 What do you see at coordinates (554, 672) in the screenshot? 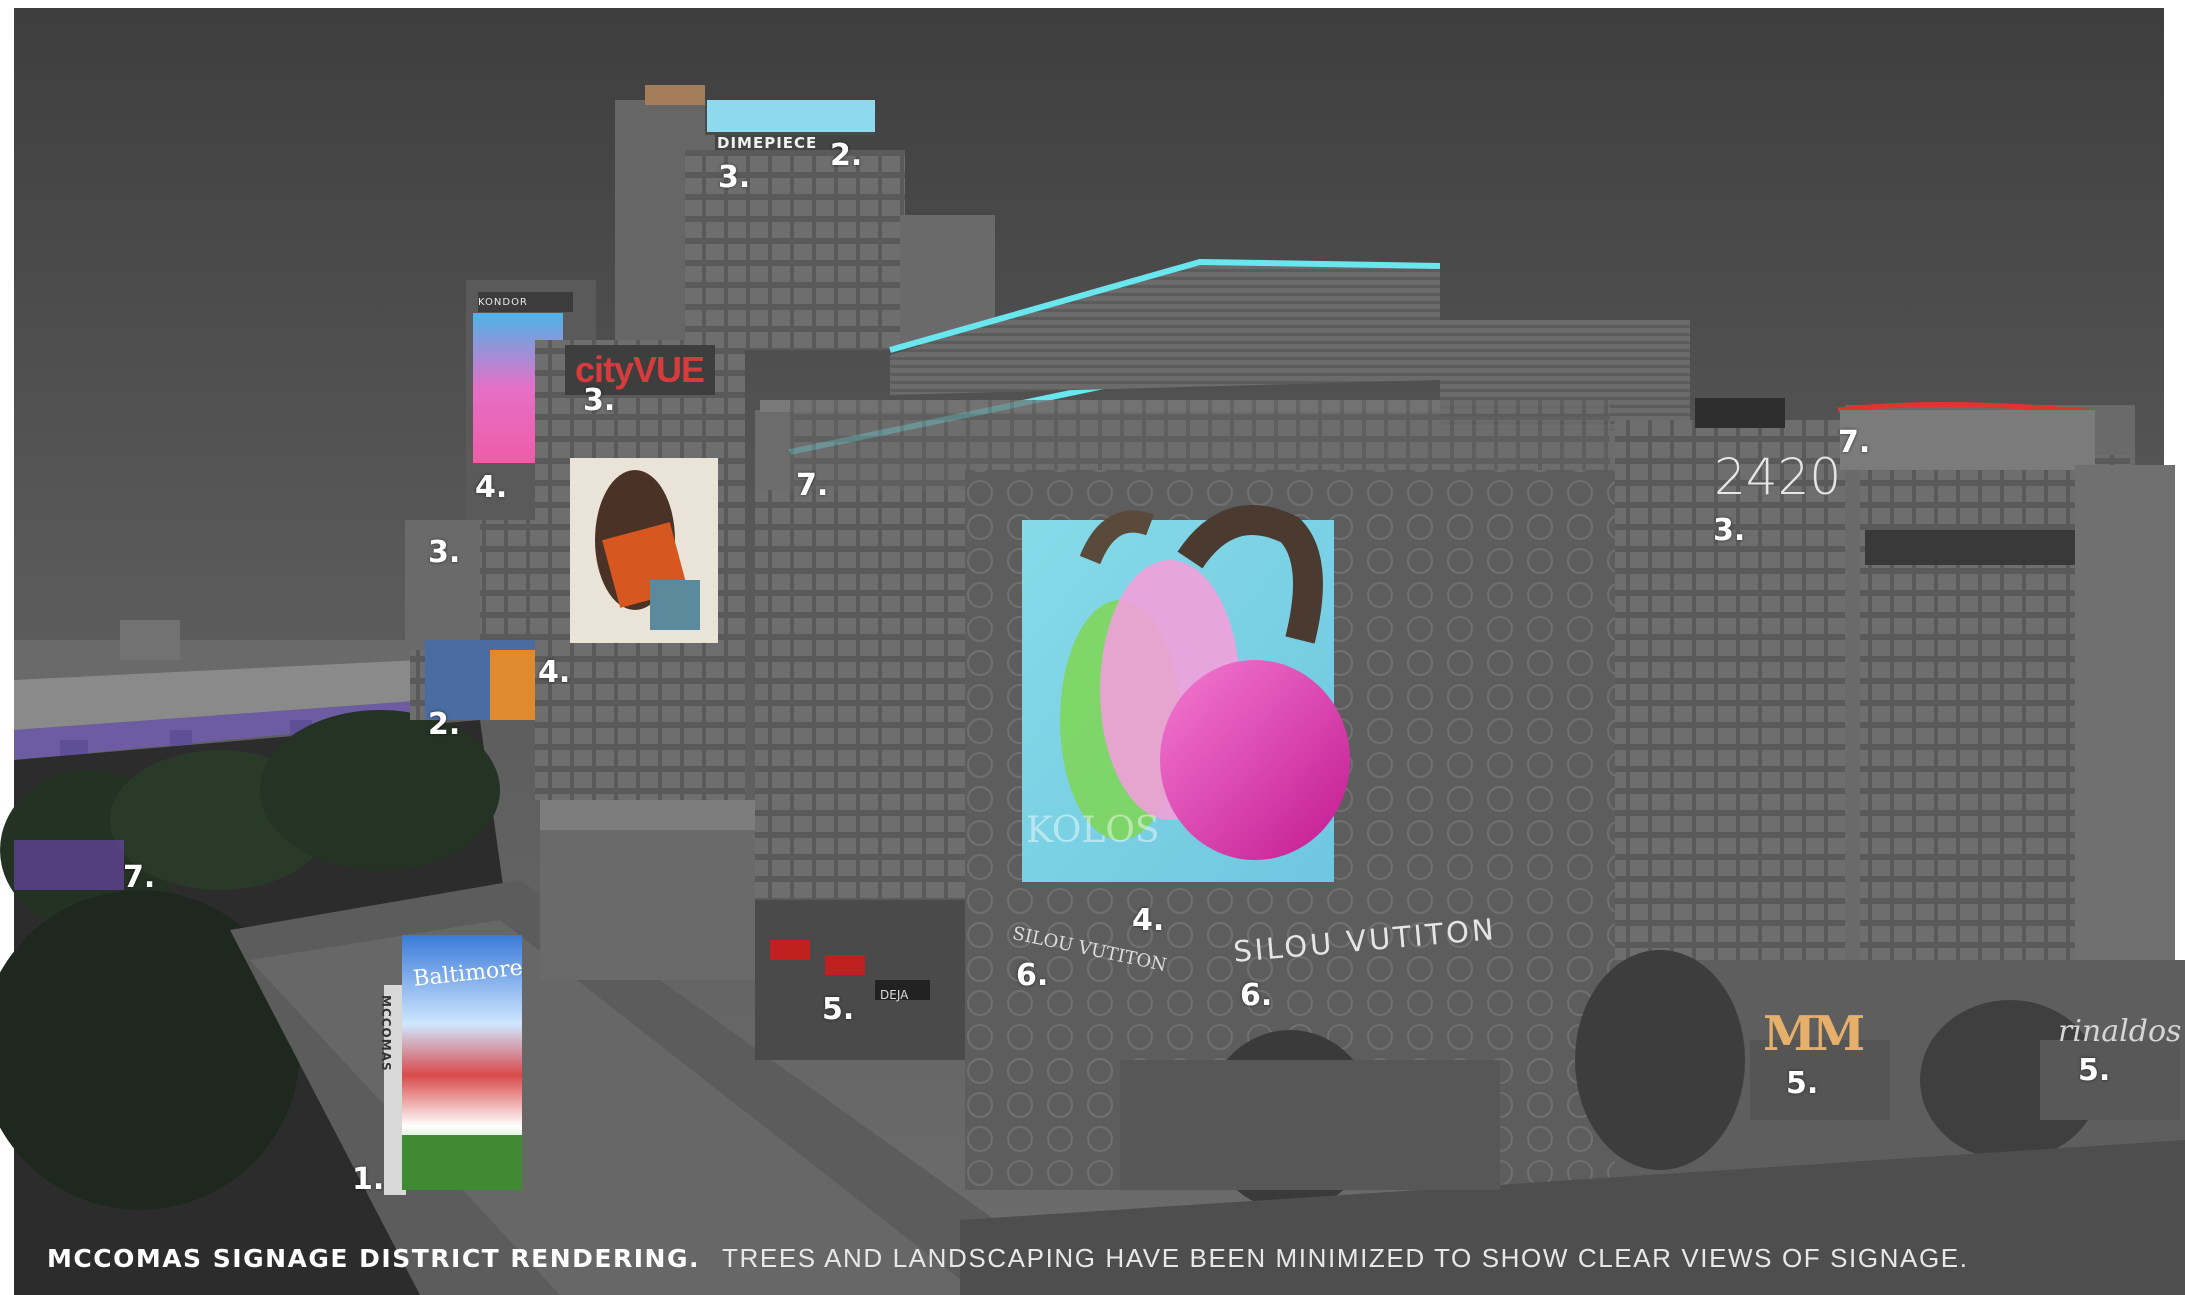
I see `marker-4-left: 4.` at bounding box center [554, 672].